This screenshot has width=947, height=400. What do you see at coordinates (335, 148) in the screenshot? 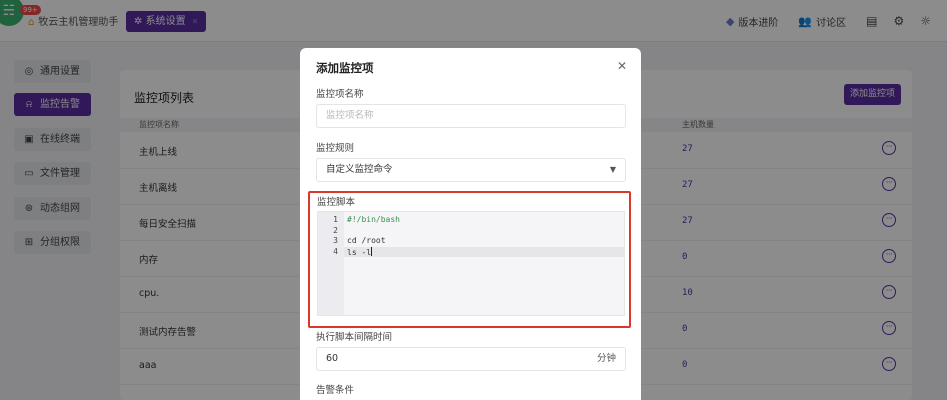
I see `rule-field-label: 监控规则` at bounding box center [335, 148].